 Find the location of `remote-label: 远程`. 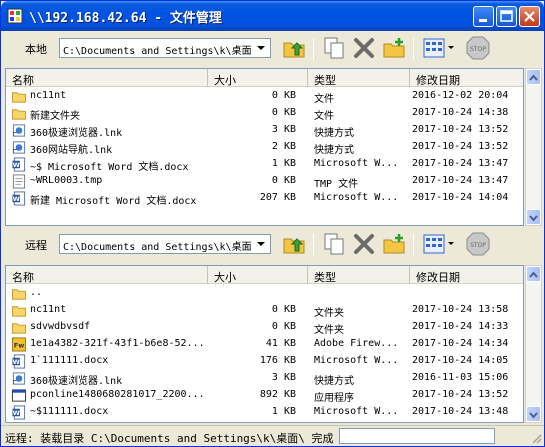

remote-label: 远程 is located at coordinates (36, 245).